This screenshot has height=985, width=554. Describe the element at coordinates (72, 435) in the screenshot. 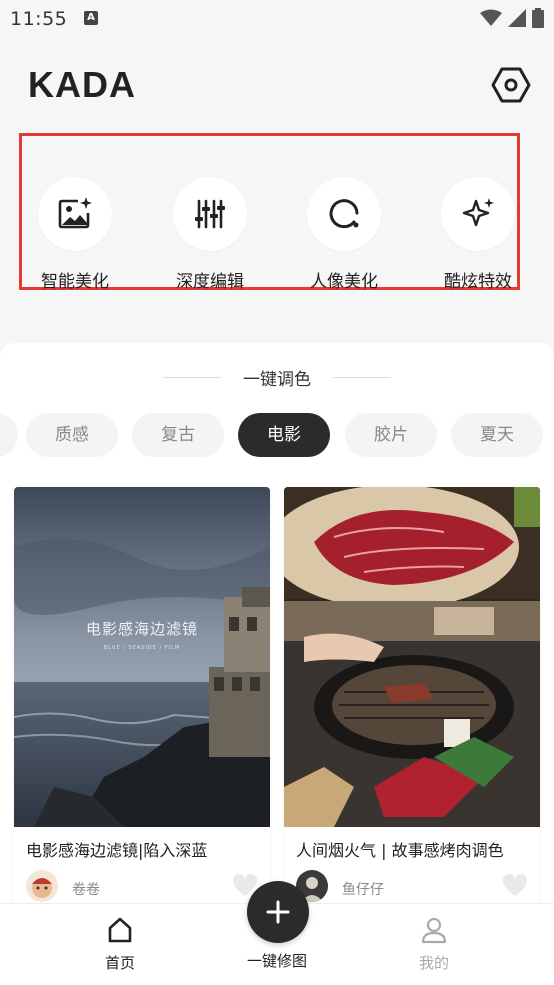

I see `chip-texture: 质感` at that location.